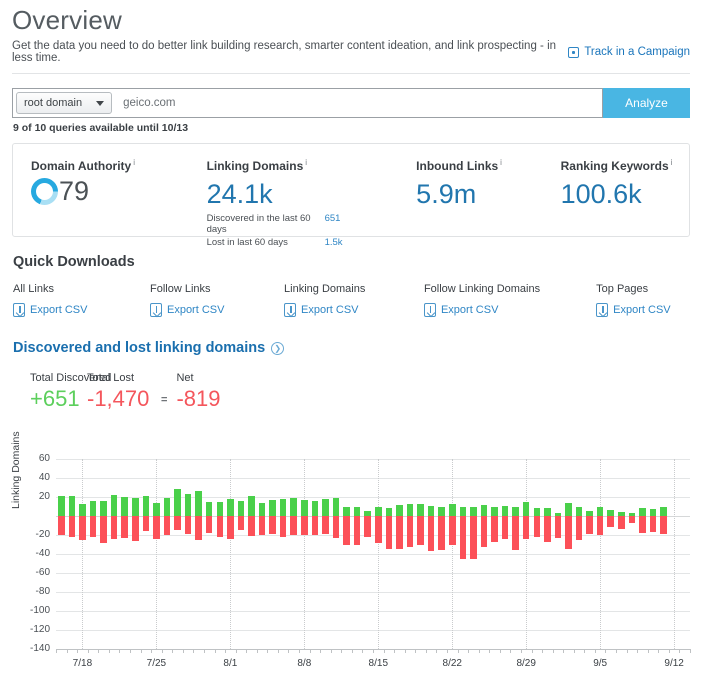 The height and width of the screenshot is (682, 702). I want to click on scope-select: root domain, so click(64, 103).